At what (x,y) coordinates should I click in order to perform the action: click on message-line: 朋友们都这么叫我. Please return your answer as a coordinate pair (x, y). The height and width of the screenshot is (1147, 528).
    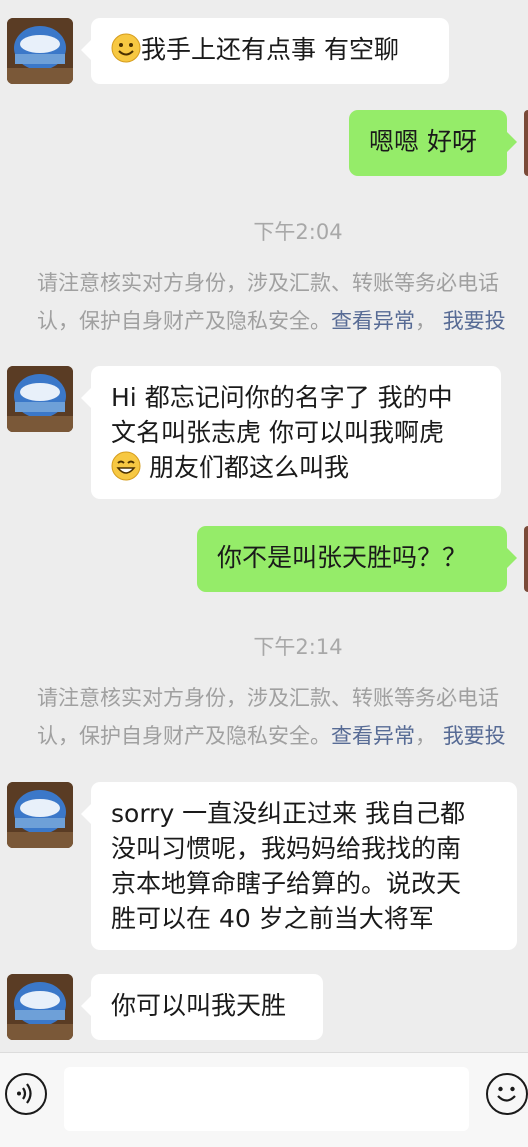
    Looking at the image, I should click on (248, 467).